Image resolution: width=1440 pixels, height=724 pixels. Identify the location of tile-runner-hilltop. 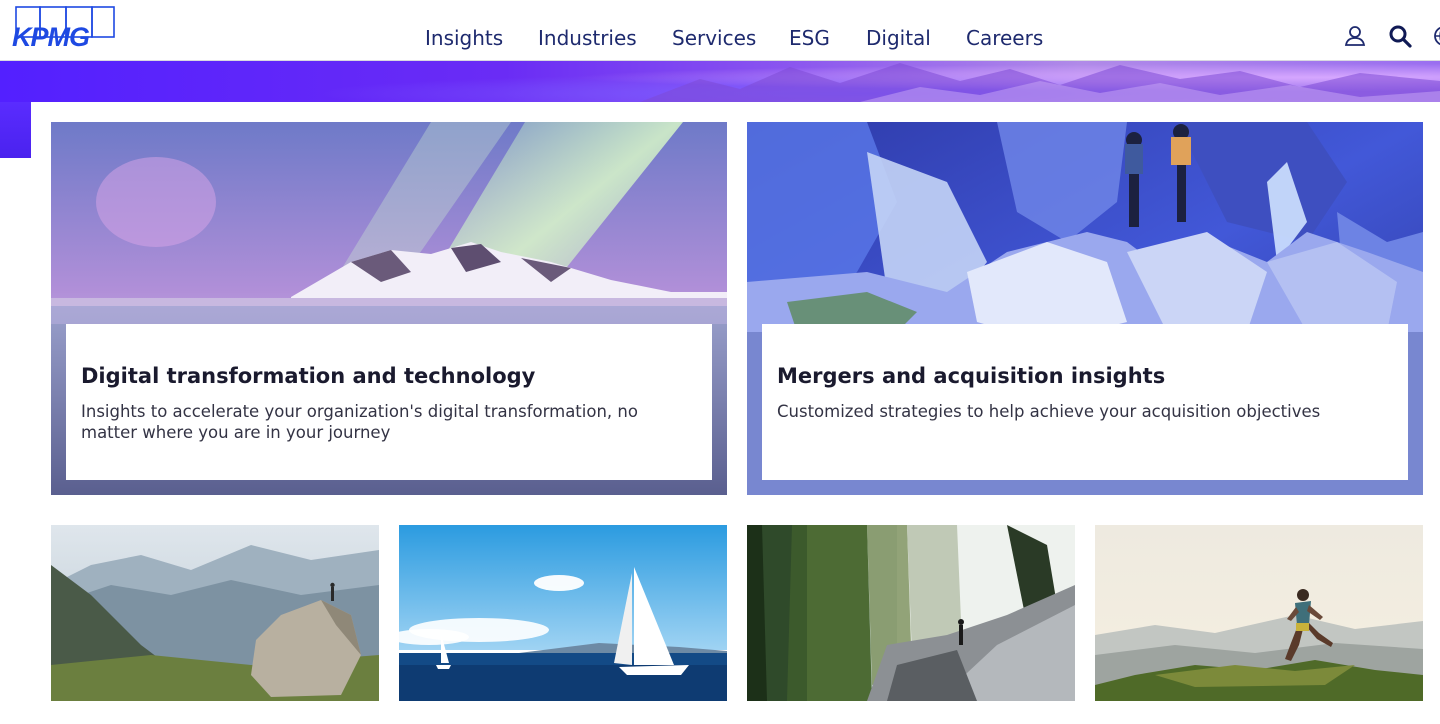
(1259, 613).